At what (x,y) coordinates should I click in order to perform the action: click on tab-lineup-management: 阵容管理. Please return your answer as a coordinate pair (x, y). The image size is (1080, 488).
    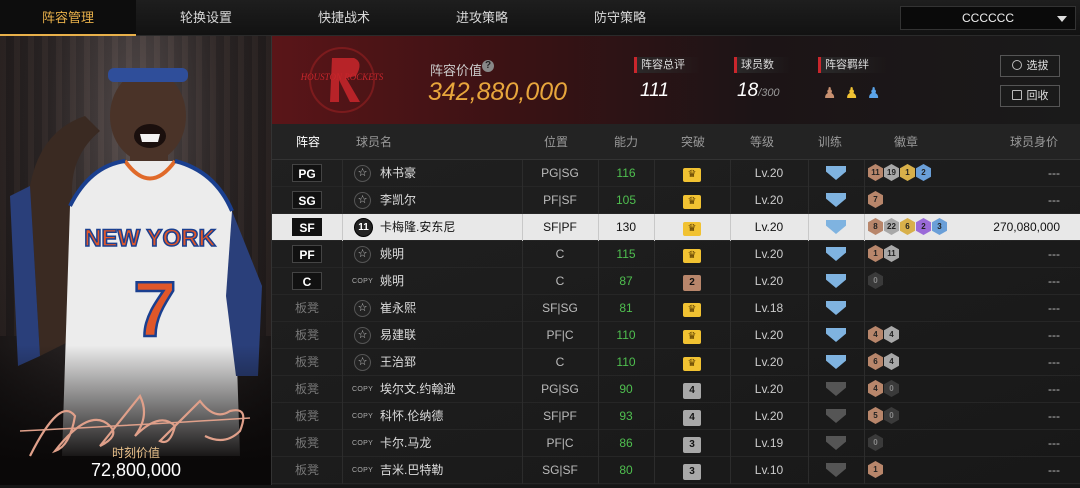
    Looking at the image, I should click on (68, 18).